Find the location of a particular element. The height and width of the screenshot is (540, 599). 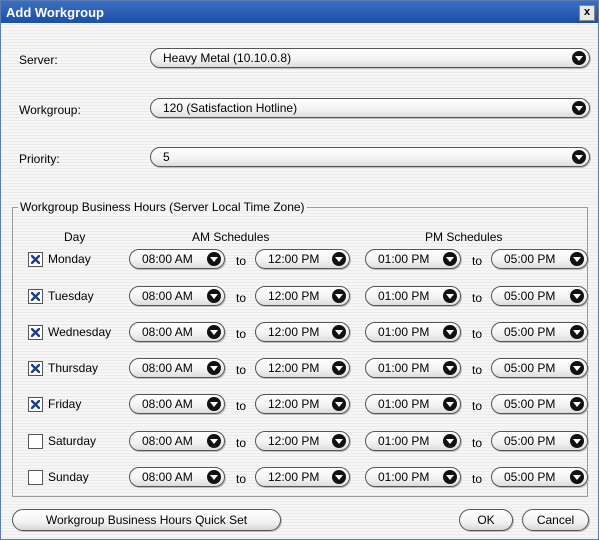

server-dropdown: Heavy Metal (10.10.0.8) is located at coordinates (370, 58).